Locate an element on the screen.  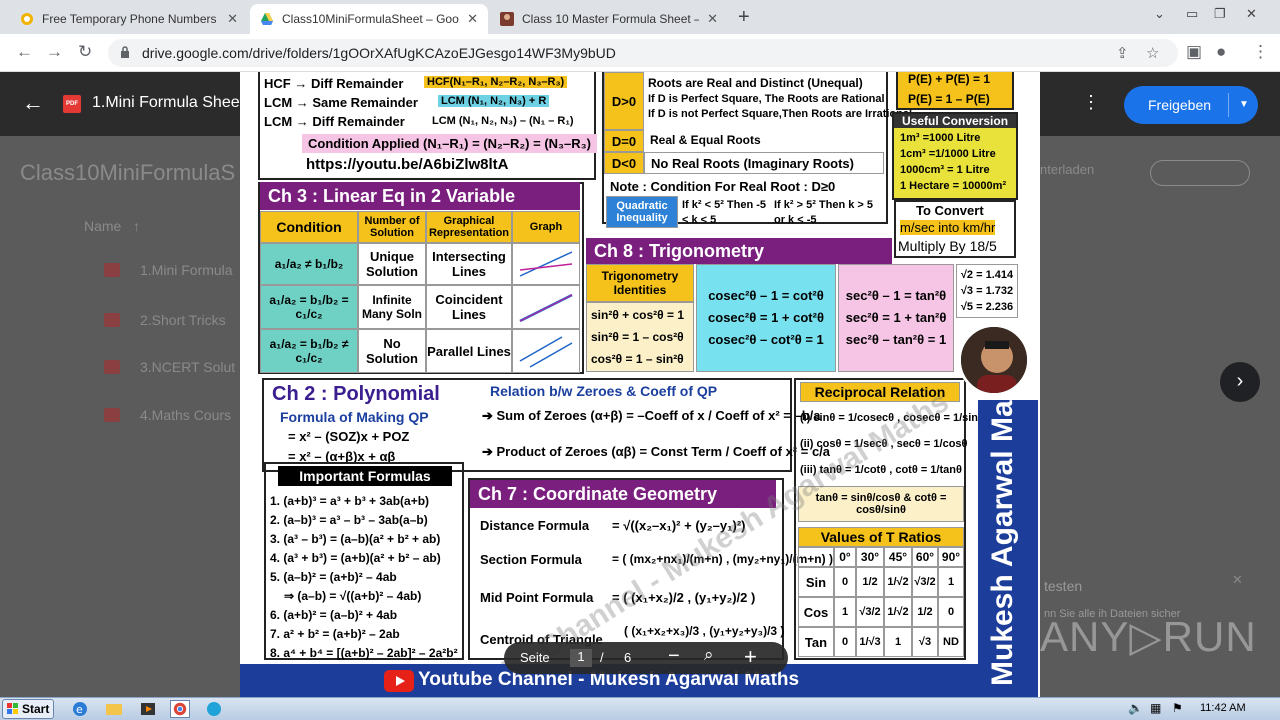
close-window-icon: ✕ is located at coordinates (1251, 14).